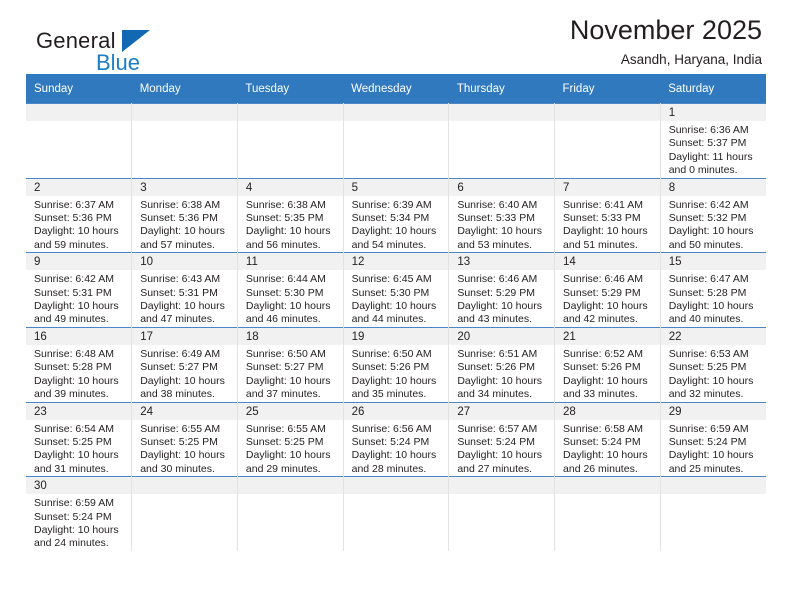 Image resolution: width=792 pixels, height=612 pixels. What do you see at coordinates (710, 156) in the screenshot?
I see `daylight-text-line1: Daylight: 11 hours` at bounding box center [710, 156].